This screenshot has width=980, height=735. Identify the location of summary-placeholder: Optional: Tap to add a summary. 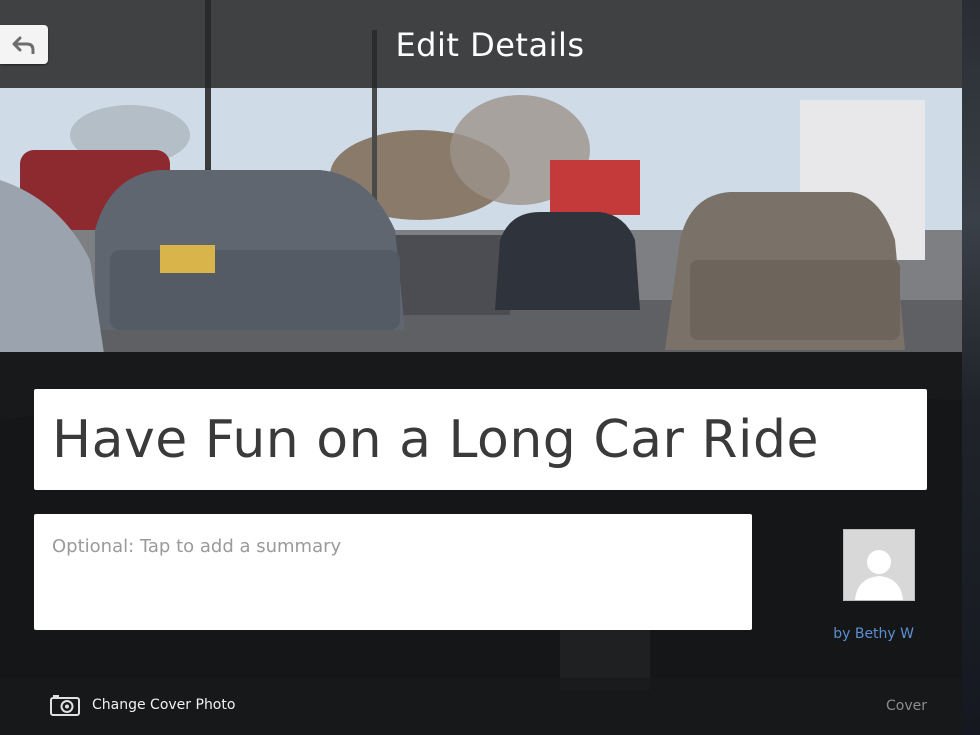
(197, 546).